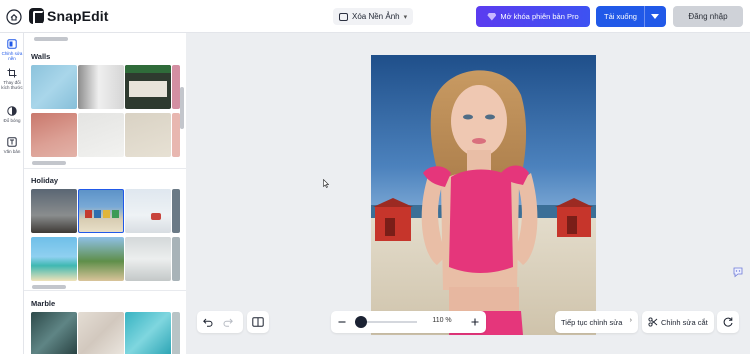 The height and width of the screenshot is (354, 750). What do you see at coordinates (12, 79) in the screenshot?
I see `rail-item-resize: Thay đổi kích thước` at bounding box center [12, 79].